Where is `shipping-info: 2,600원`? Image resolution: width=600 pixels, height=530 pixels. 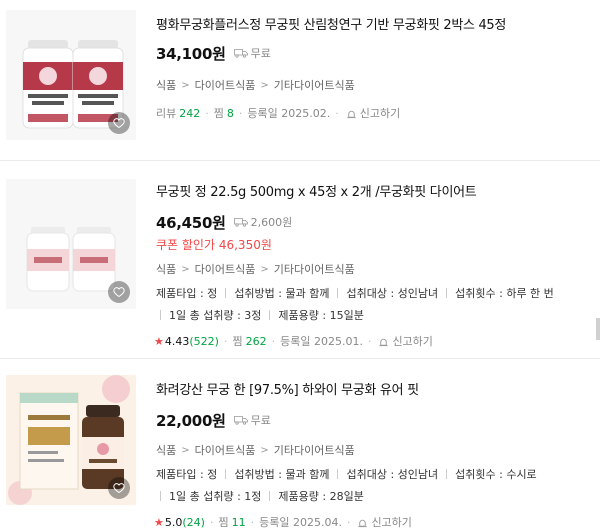 shipping-info: 2,600원 is located at coordinates (263, 222).